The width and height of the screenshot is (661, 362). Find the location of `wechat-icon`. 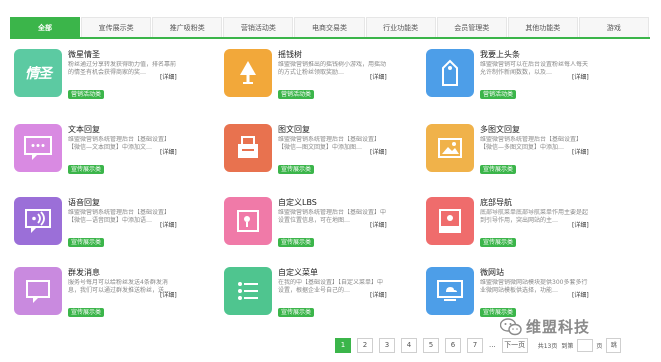

wechat-icon is located at coordinates (511, 326).